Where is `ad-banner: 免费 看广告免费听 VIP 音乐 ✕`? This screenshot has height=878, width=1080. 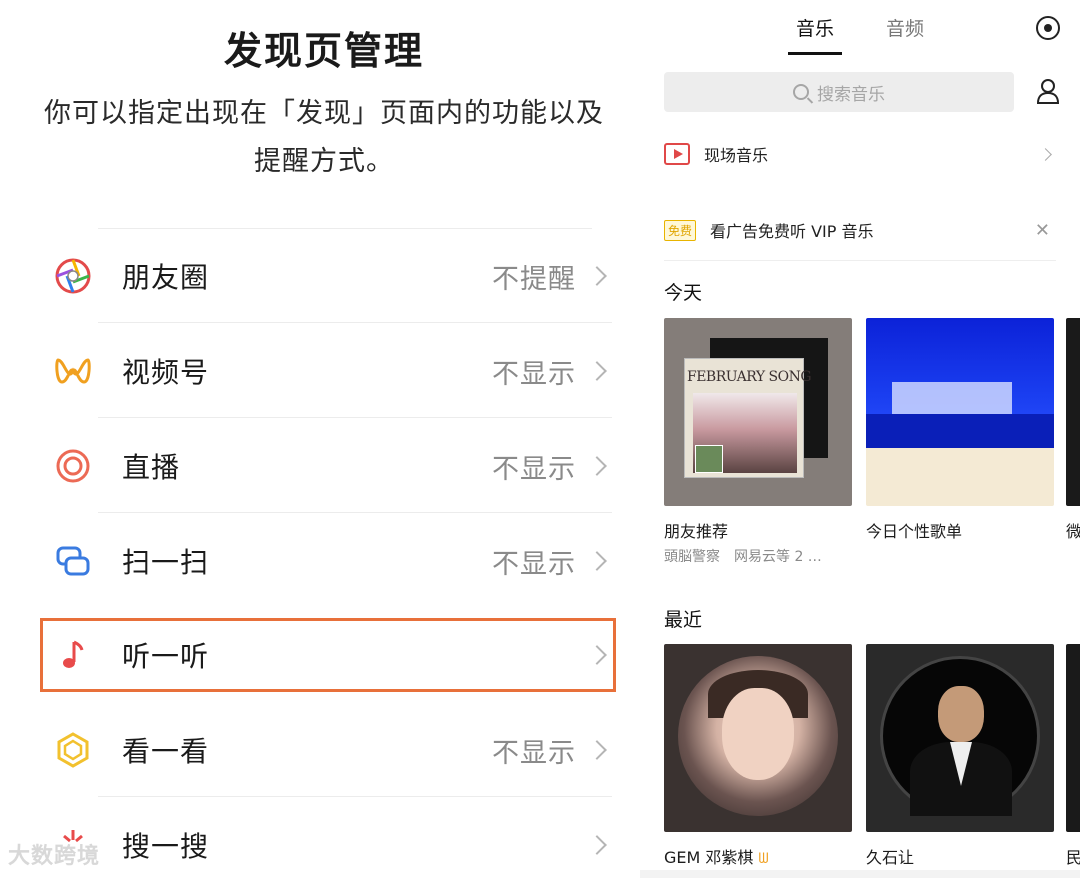
ad-banner: 免费 看广告免费听 VIP 音乐 ✕ is located at coordinates (860, 230).